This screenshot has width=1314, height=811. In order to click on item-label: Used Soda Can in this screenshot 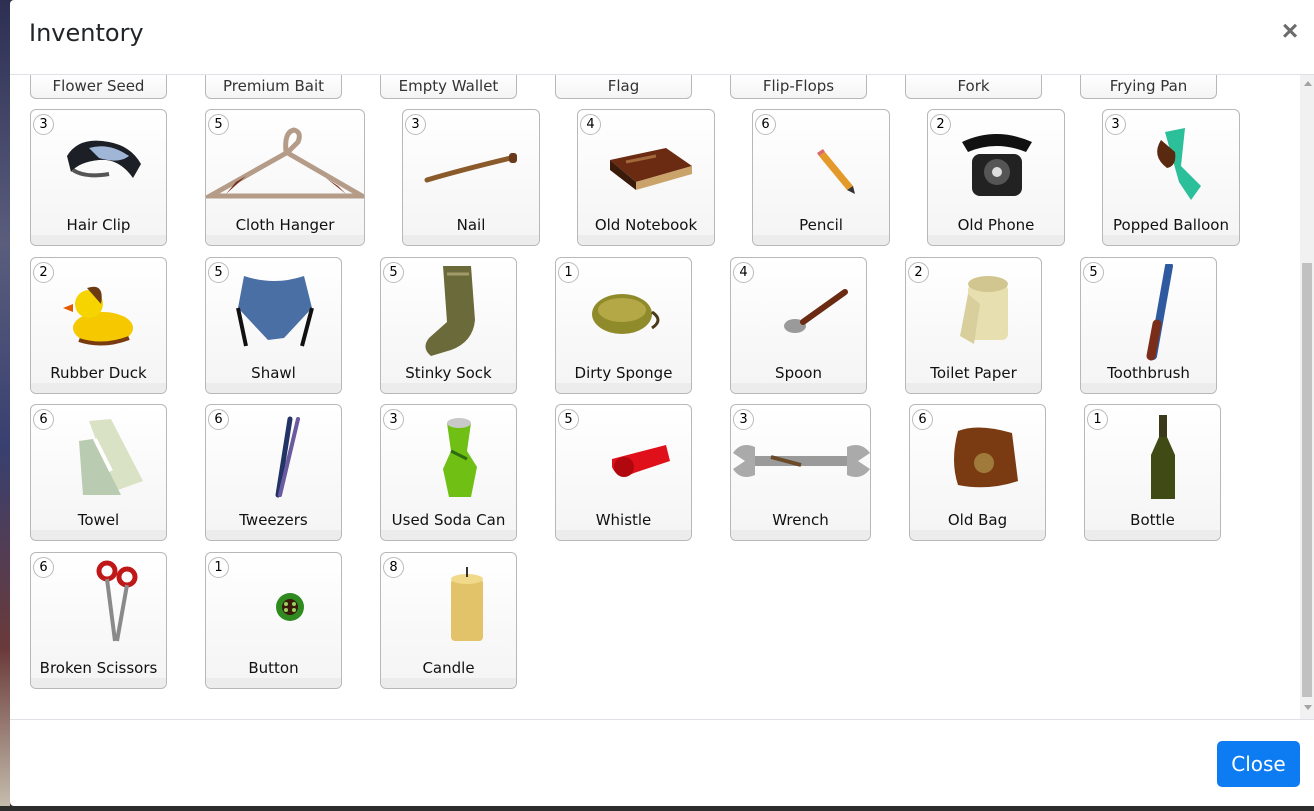, I will do `click(448, 520)`.